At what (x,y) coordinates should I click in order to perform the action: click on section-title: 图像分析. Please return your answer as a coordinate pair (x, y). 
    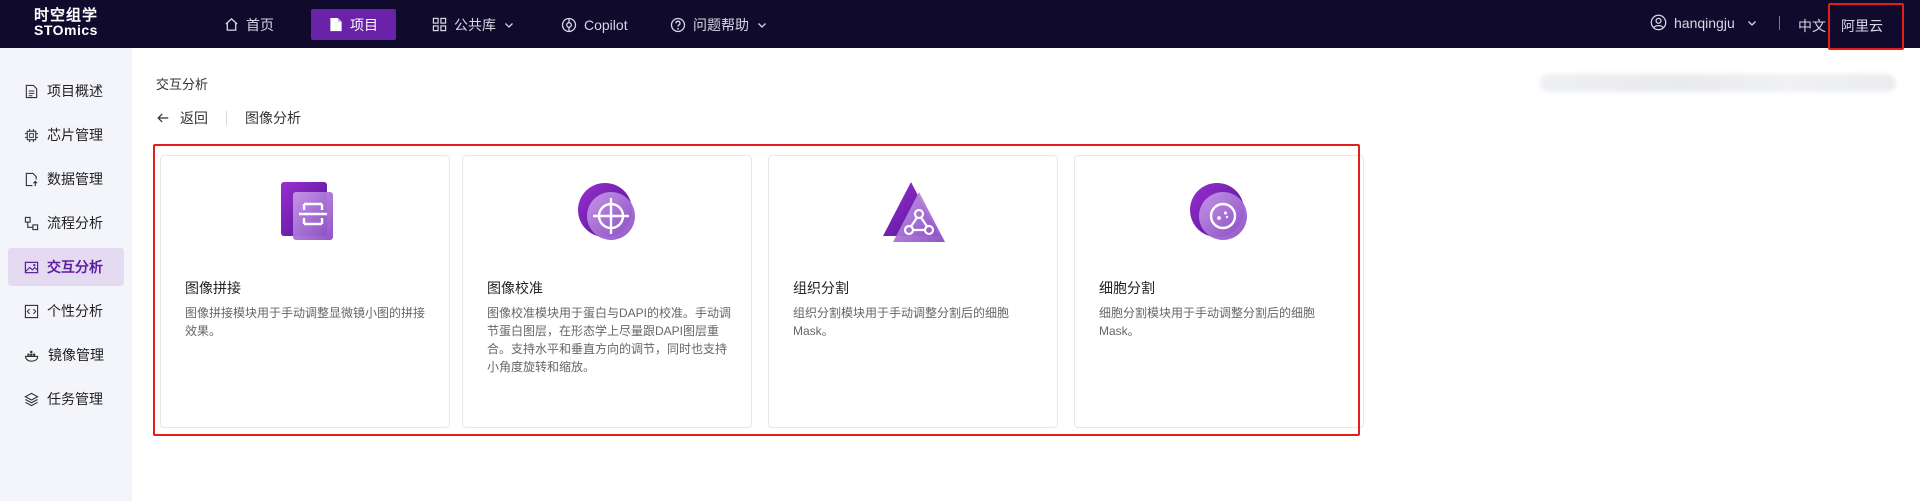
    Looking at the image, I should click on (273, 118).